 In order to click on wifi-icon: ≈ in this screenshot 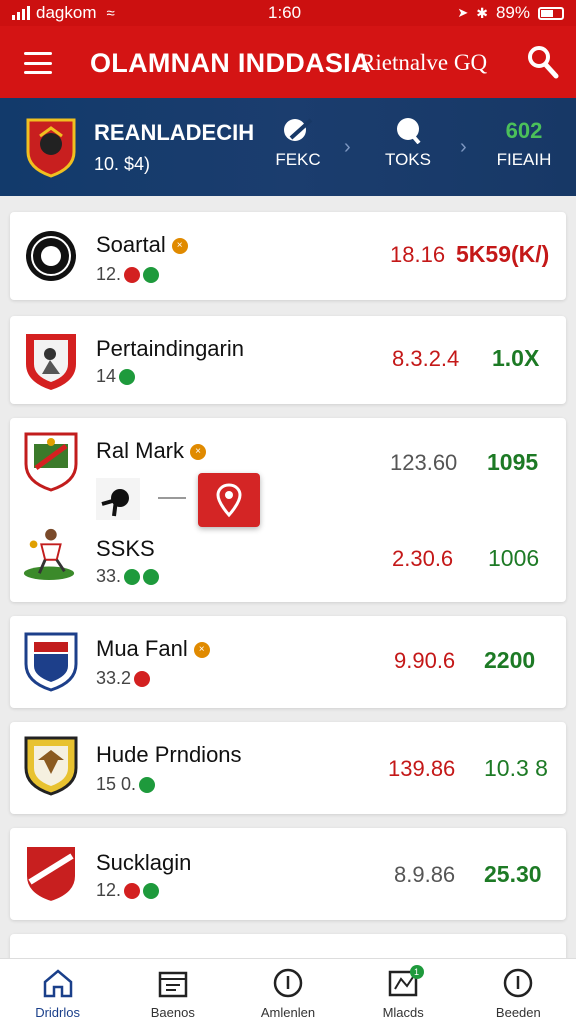, I will do `click(110, 13)`.